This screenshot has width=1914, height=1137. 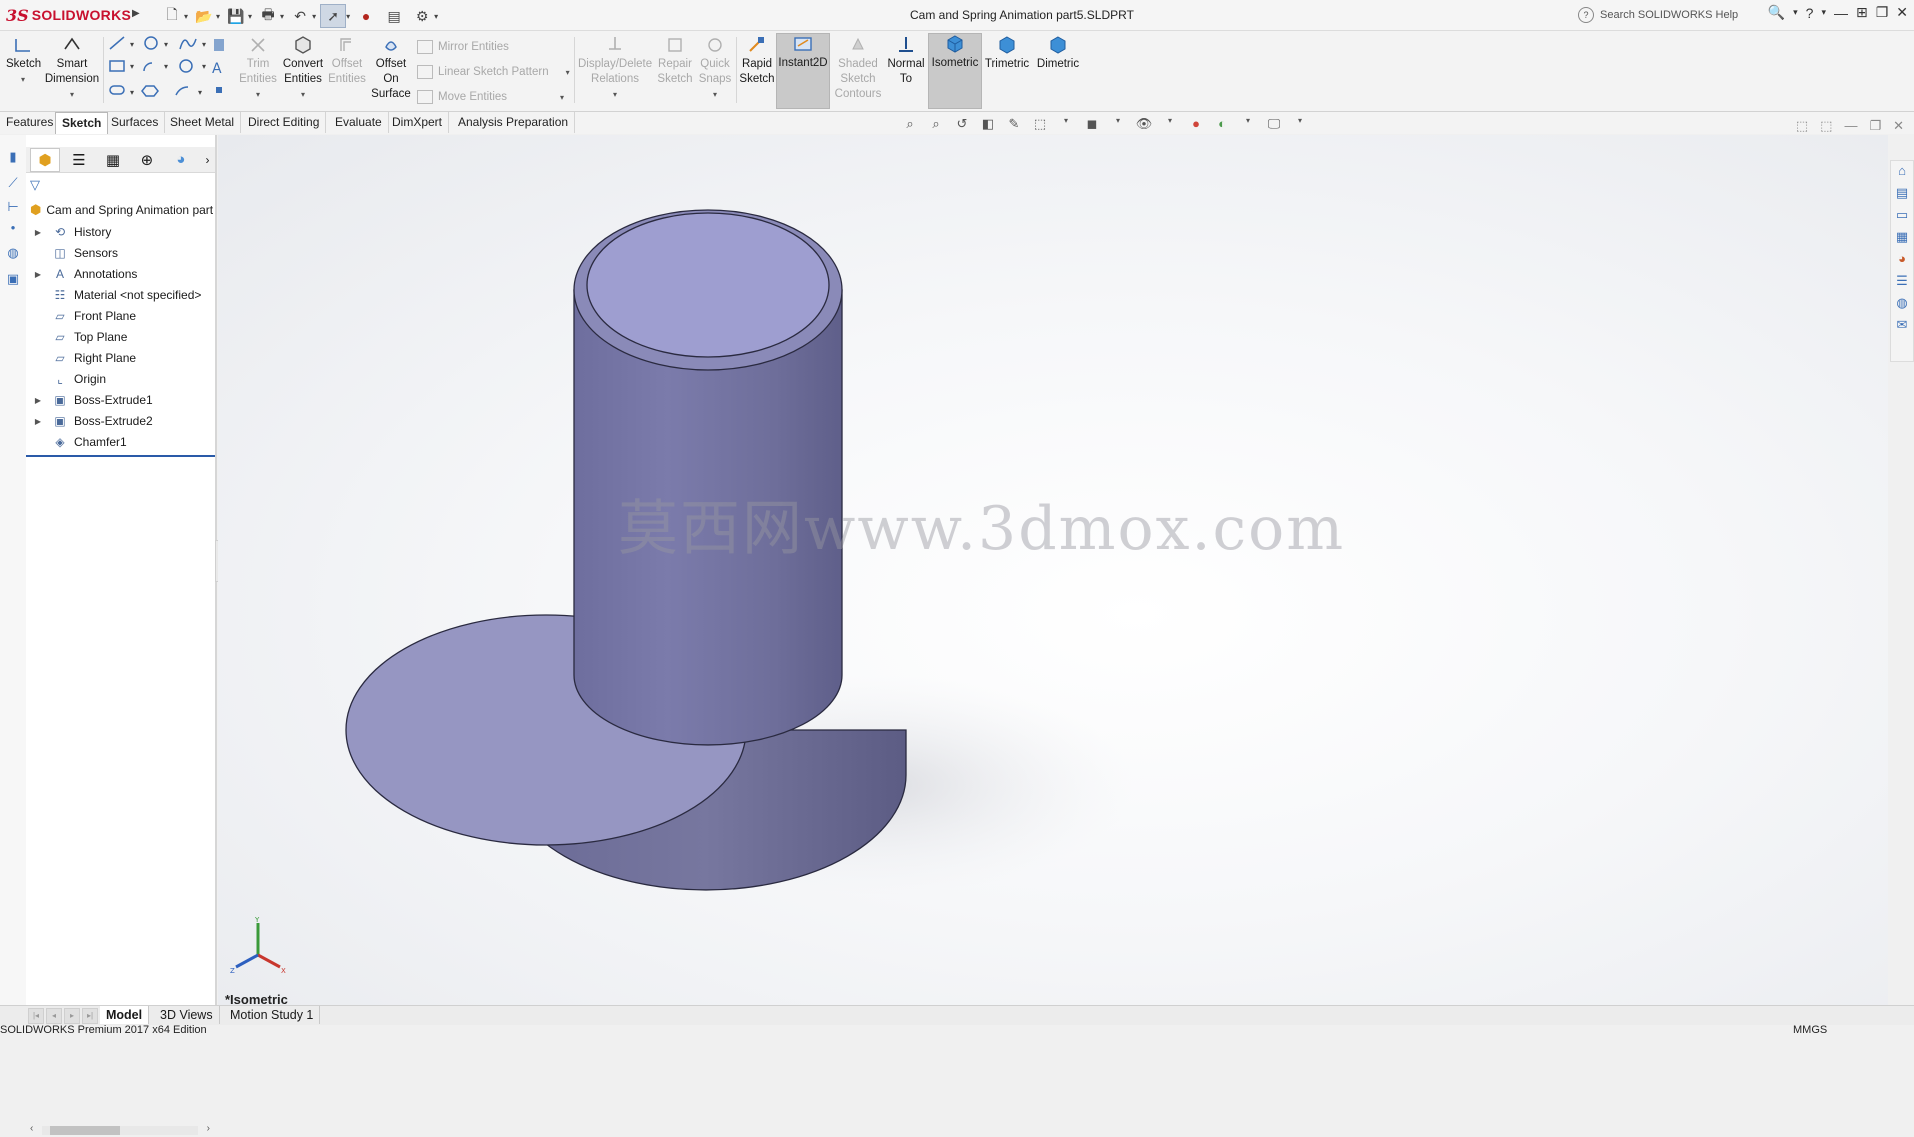 I want to click on appearances-icon: ◕, so click(x=1902, y=261).